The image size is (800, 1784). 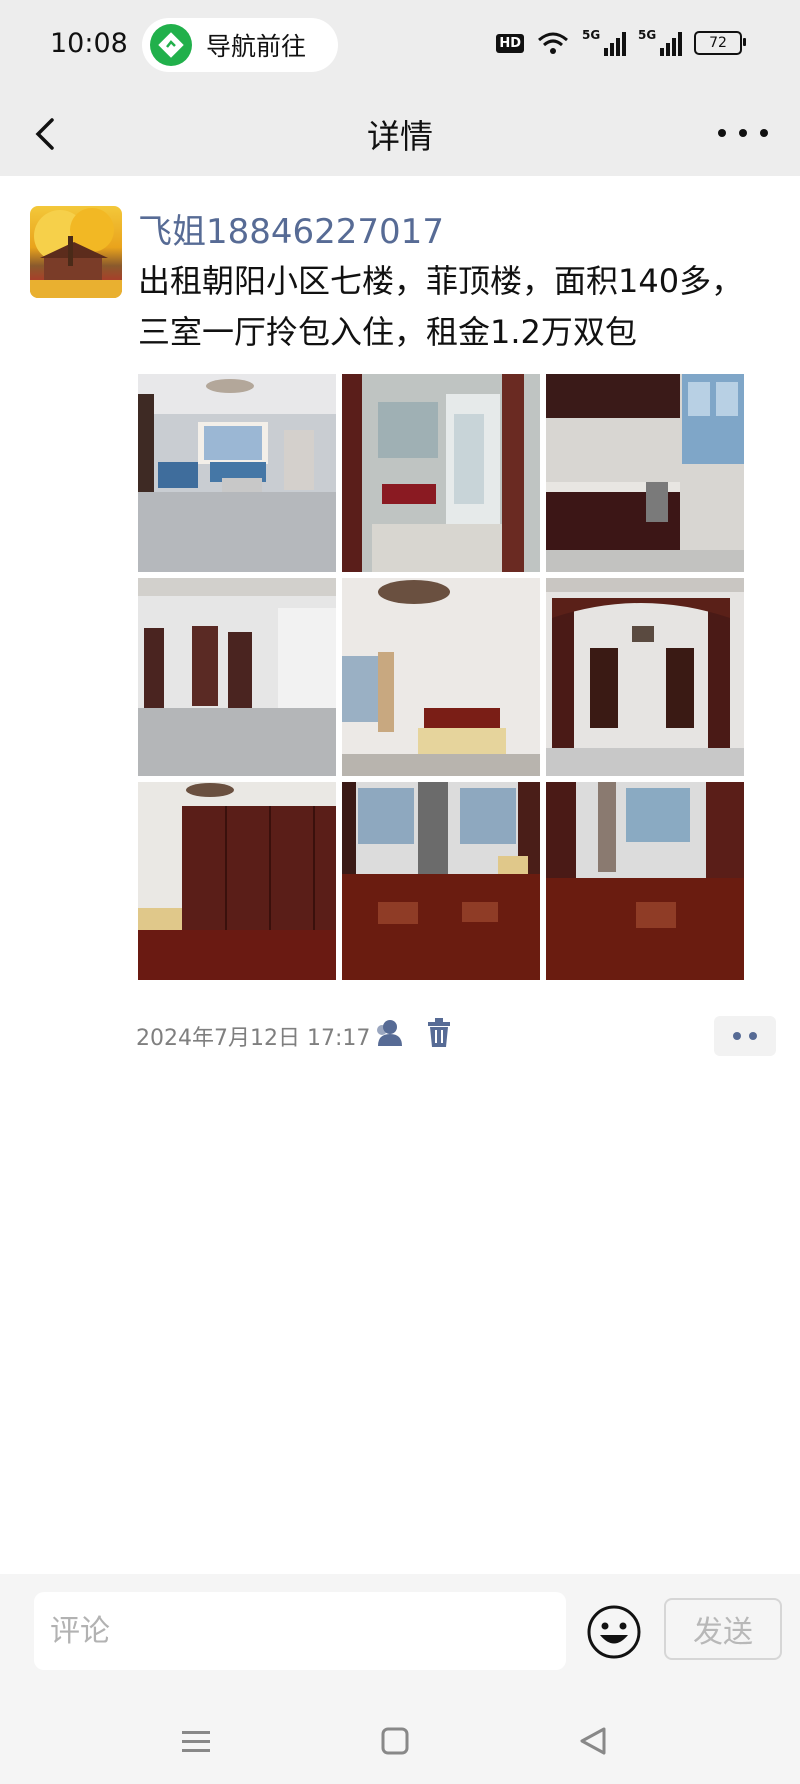 I want to click on comment-input, so click(x=300, y=1631).